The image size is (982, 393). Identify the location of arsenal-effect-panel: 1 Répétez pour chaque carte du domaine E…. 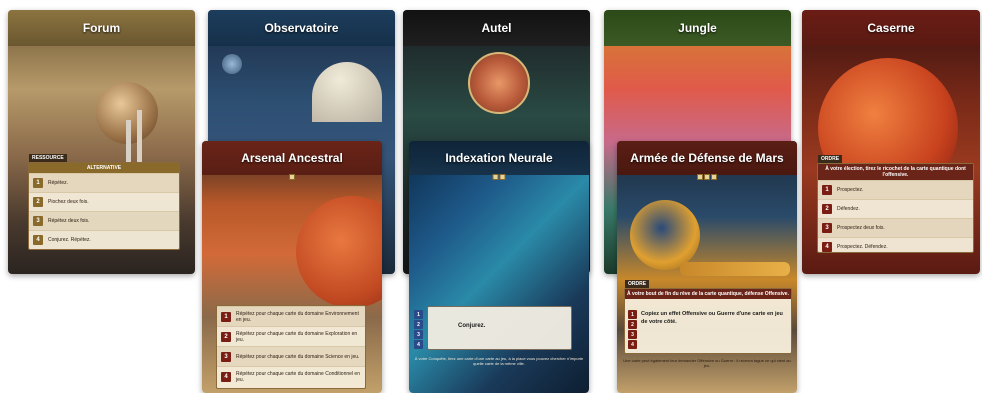
(291, 347).